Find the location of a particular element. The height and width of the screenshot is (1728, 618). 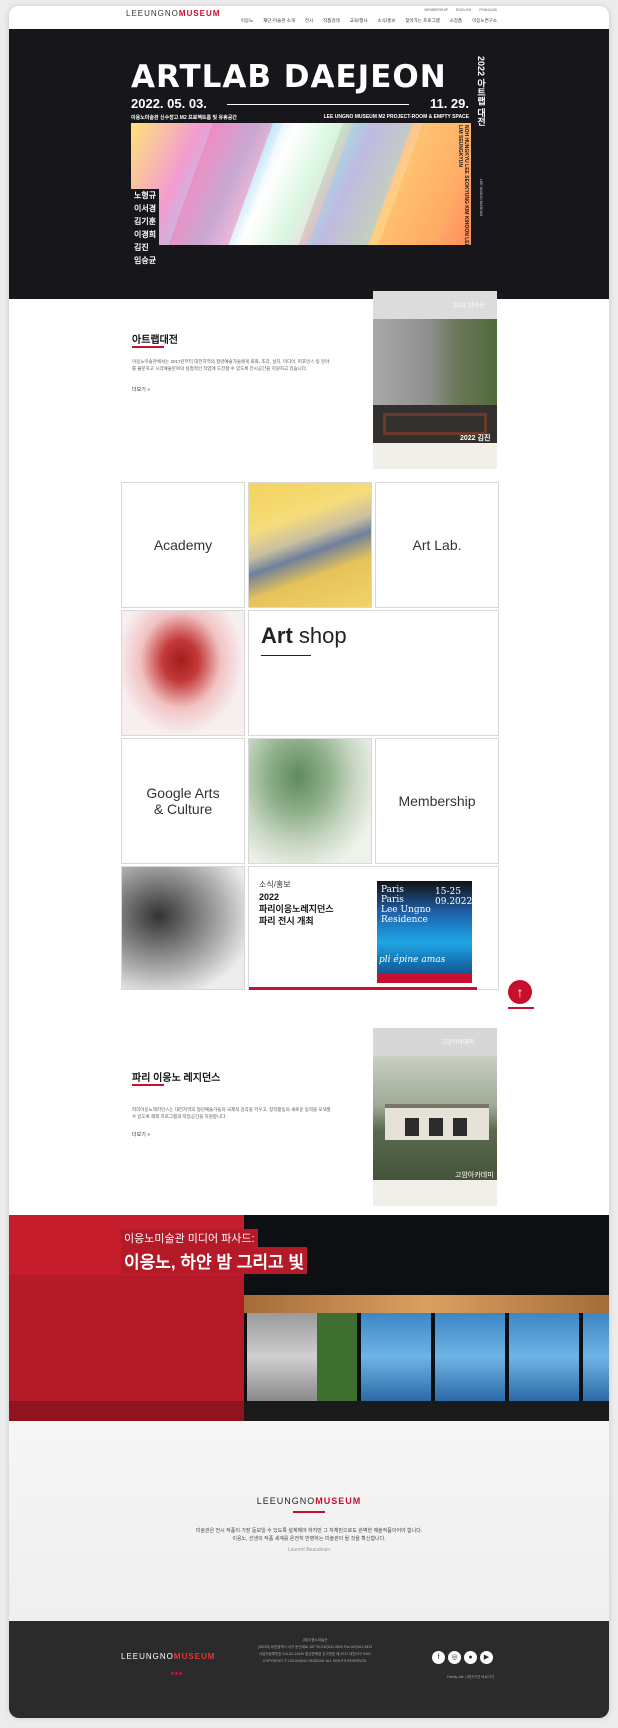

nav-item: 교육/행사 is located at coordinates (359, 21).